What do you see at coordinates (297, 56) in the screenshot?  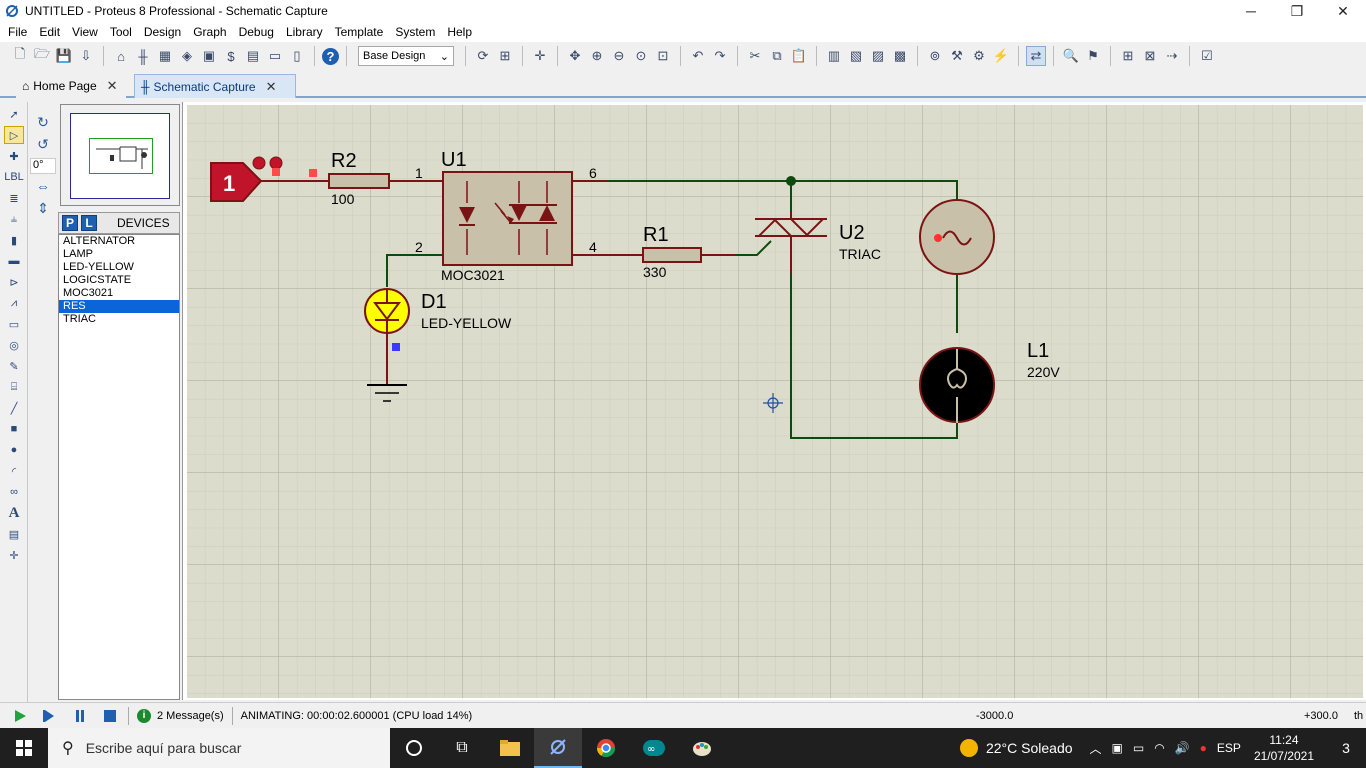 I see `document-icon: ▯` at bounding box center [297, 56].